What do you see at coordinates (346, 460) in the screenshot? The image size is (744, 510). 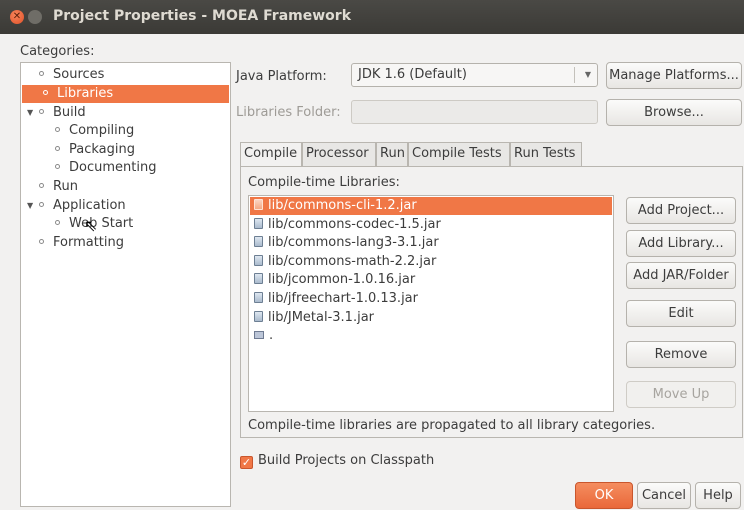 I see `build-projects-label: Build Projects on Classpath` at bounding box center [346, 460].